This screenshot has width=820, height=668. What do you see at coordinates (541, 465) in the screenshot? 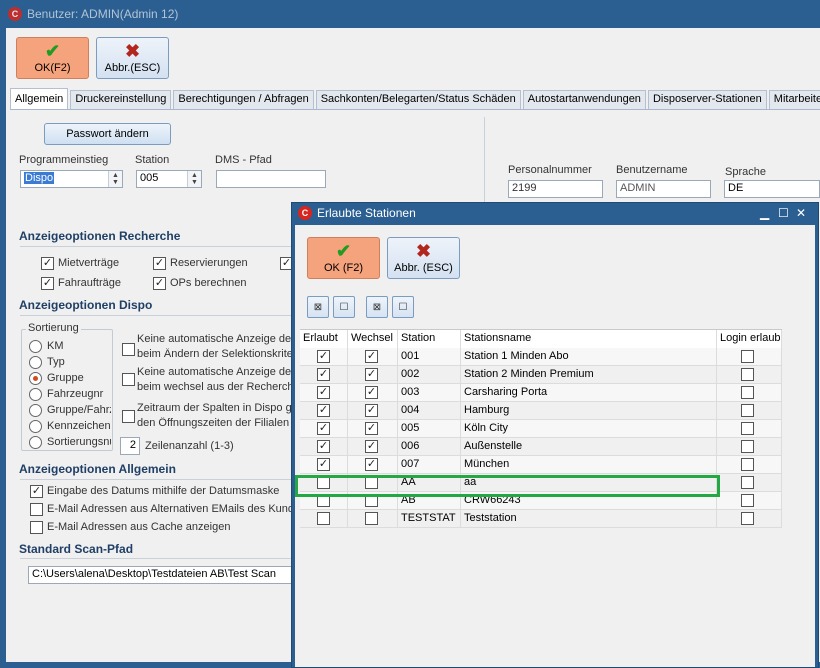
I see `table-row: ✓ ✓ 007 München` at bounding box center [541, 465].